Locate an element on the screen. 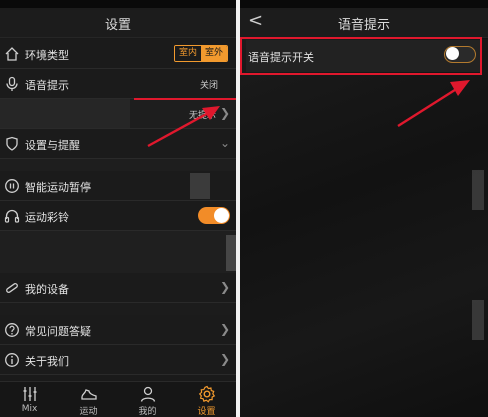 The height and width of the screenshot is (417, 488). ringtone-label: 运动彩铃 is located at coordinates (47, 217).